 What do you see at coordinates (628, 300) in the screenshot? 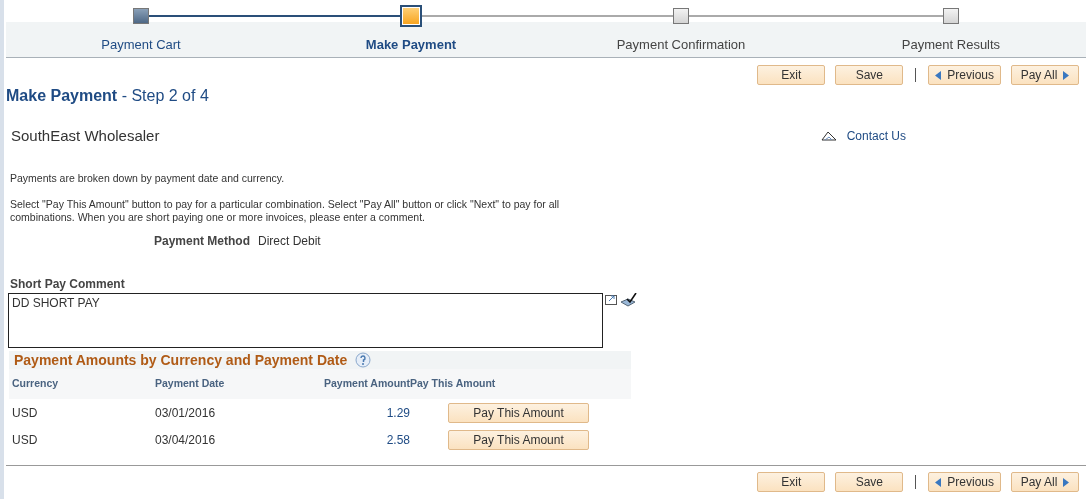
I see `spellcheck-icon` at bounding box center [628, 300].